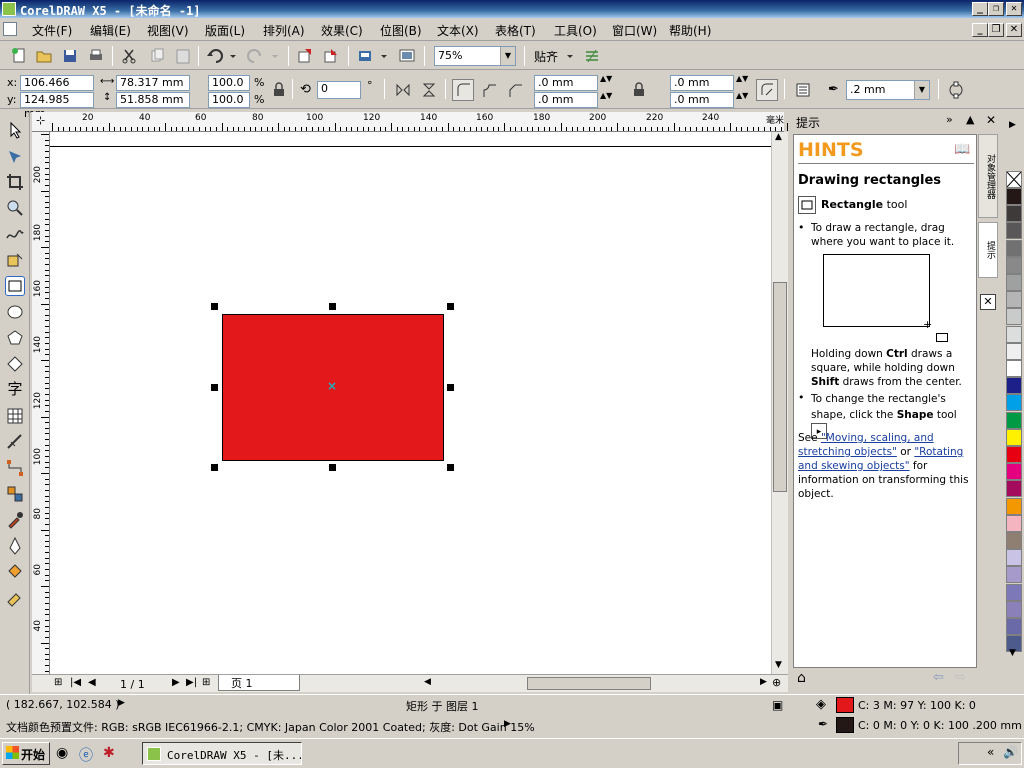  What do you see at coordinates (962, 149) in the screenshot?
I see `book-icon: 📖` at bounding box center [962, 149].